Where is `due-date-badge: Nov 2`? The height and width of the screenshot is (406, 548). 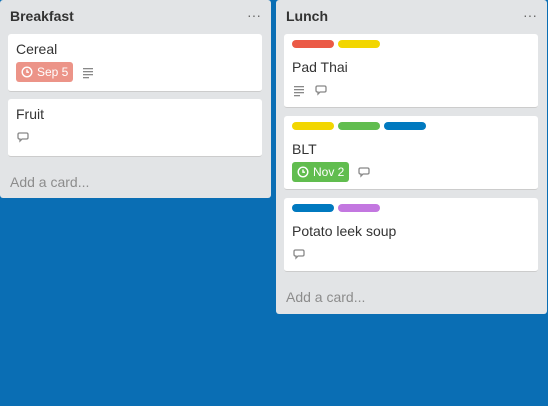 due-date-badge: Nov 2 is located at coordinates (321, 172).